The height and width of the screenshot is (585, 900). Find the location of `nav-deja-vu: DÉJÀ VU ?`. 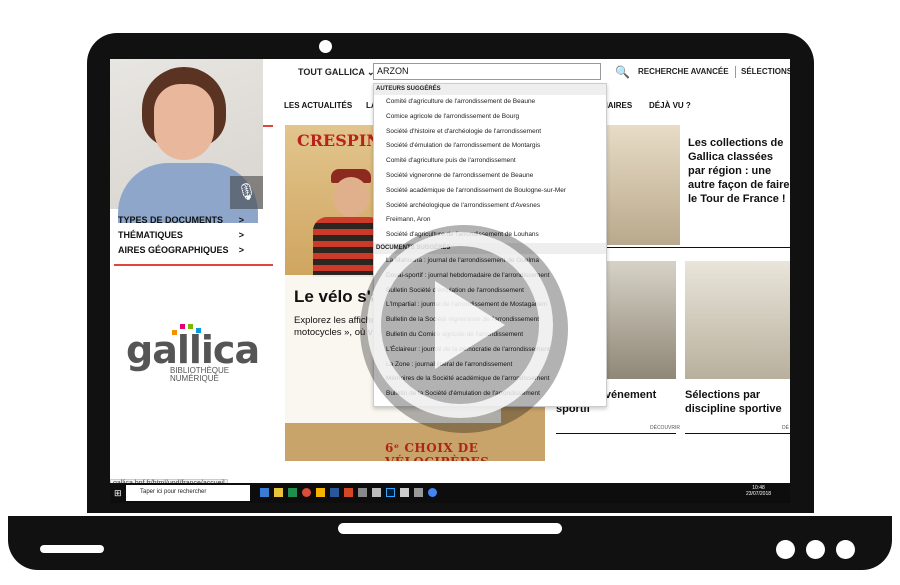

nav-deja-vu: DÉJÀ VU ? is located at coordinates (670, 105).